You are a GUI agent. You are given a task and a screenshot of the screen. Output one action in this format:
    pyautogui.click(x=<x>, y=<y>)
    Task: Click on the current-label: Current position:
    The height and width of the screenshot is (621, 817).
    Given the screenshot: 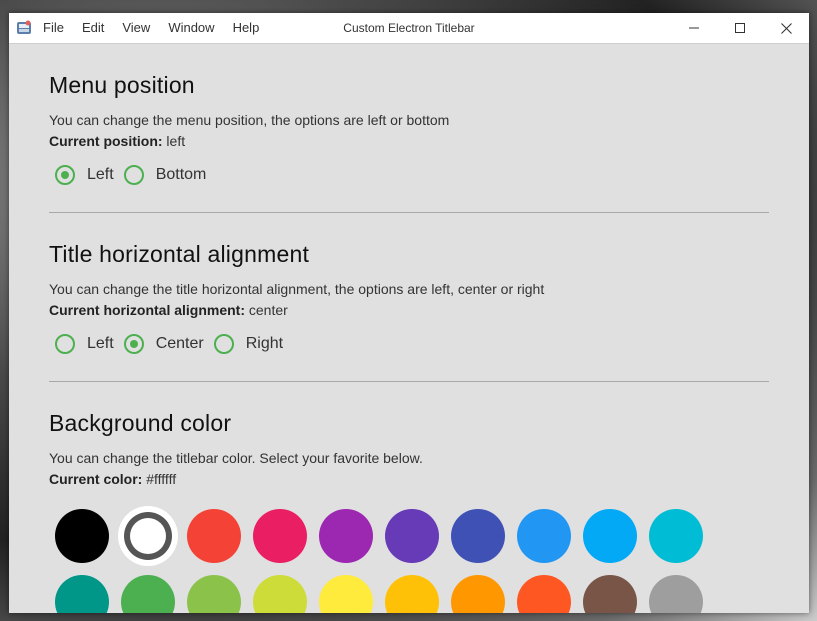 What is the action you would take?
    pyautogui.click(x=106, y=141)
    